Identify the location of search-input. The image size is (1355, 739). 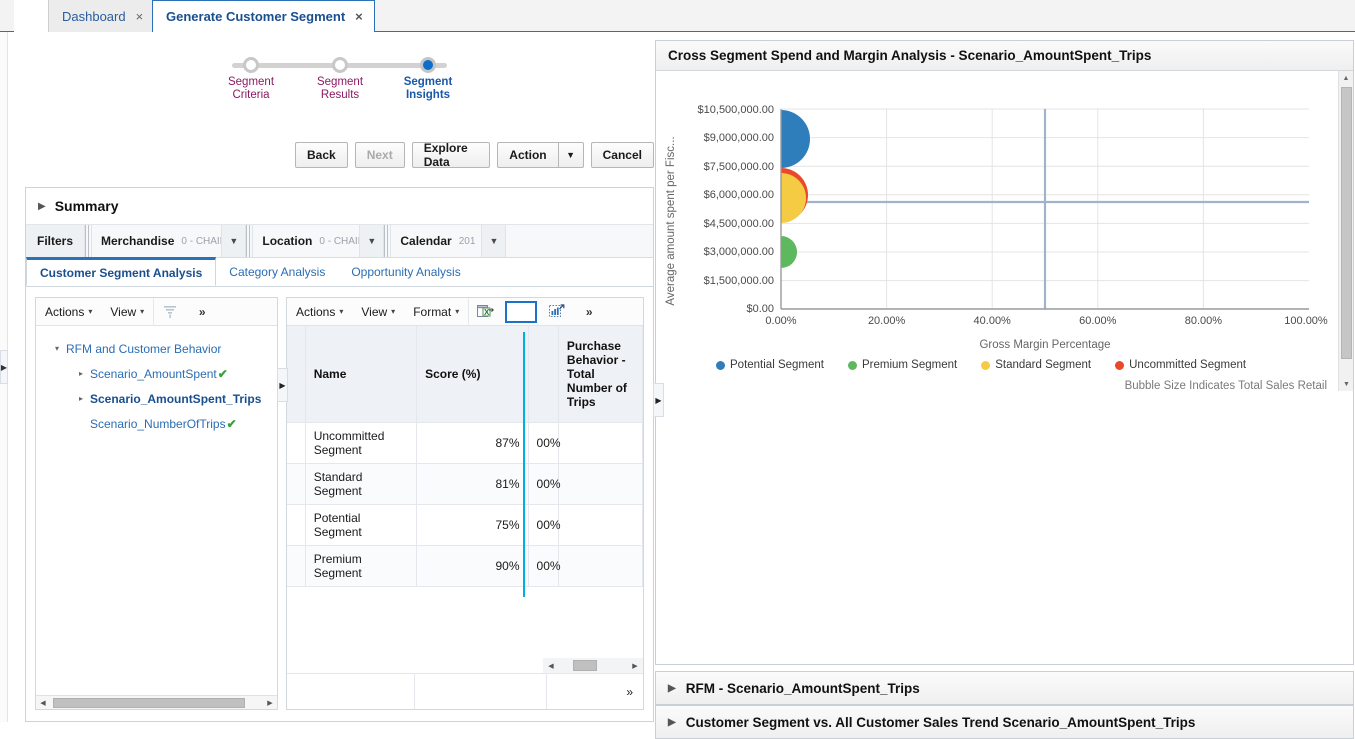
(521, 311).